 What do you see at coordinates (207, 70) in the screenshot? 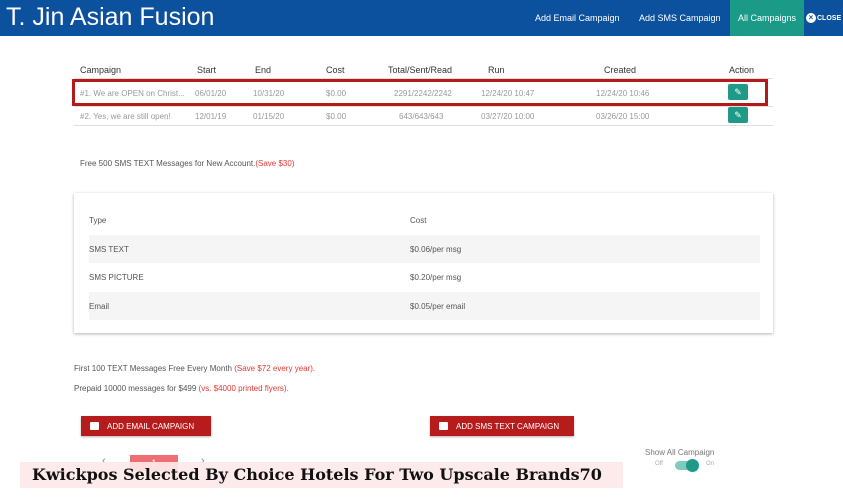
I see `col-start: Start` at bounding box center [207, 70].